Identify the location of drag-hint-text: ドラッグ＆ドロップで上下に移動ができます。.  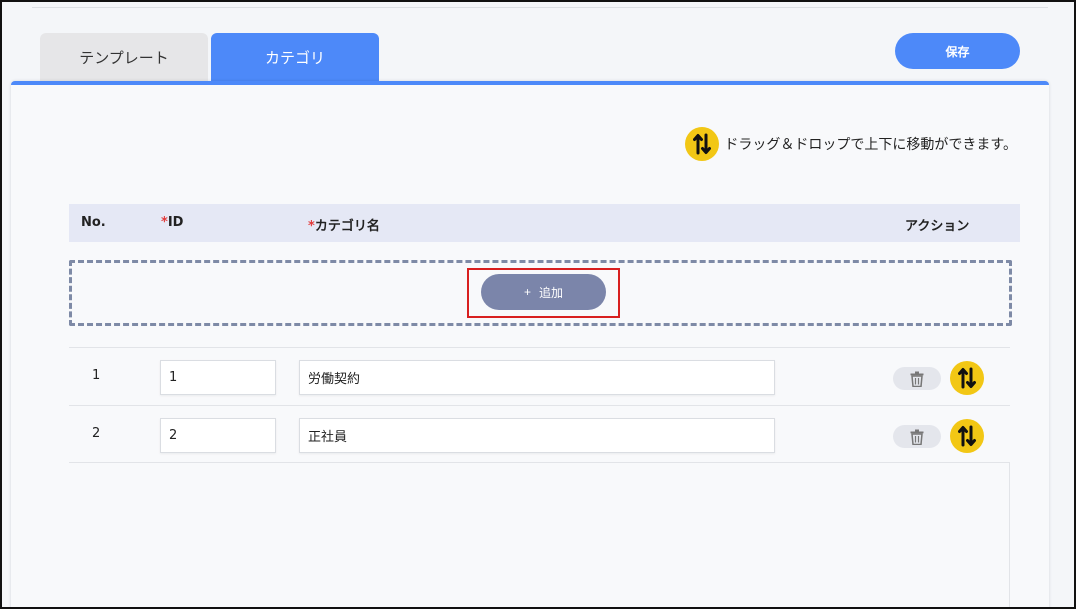
(870, 145).